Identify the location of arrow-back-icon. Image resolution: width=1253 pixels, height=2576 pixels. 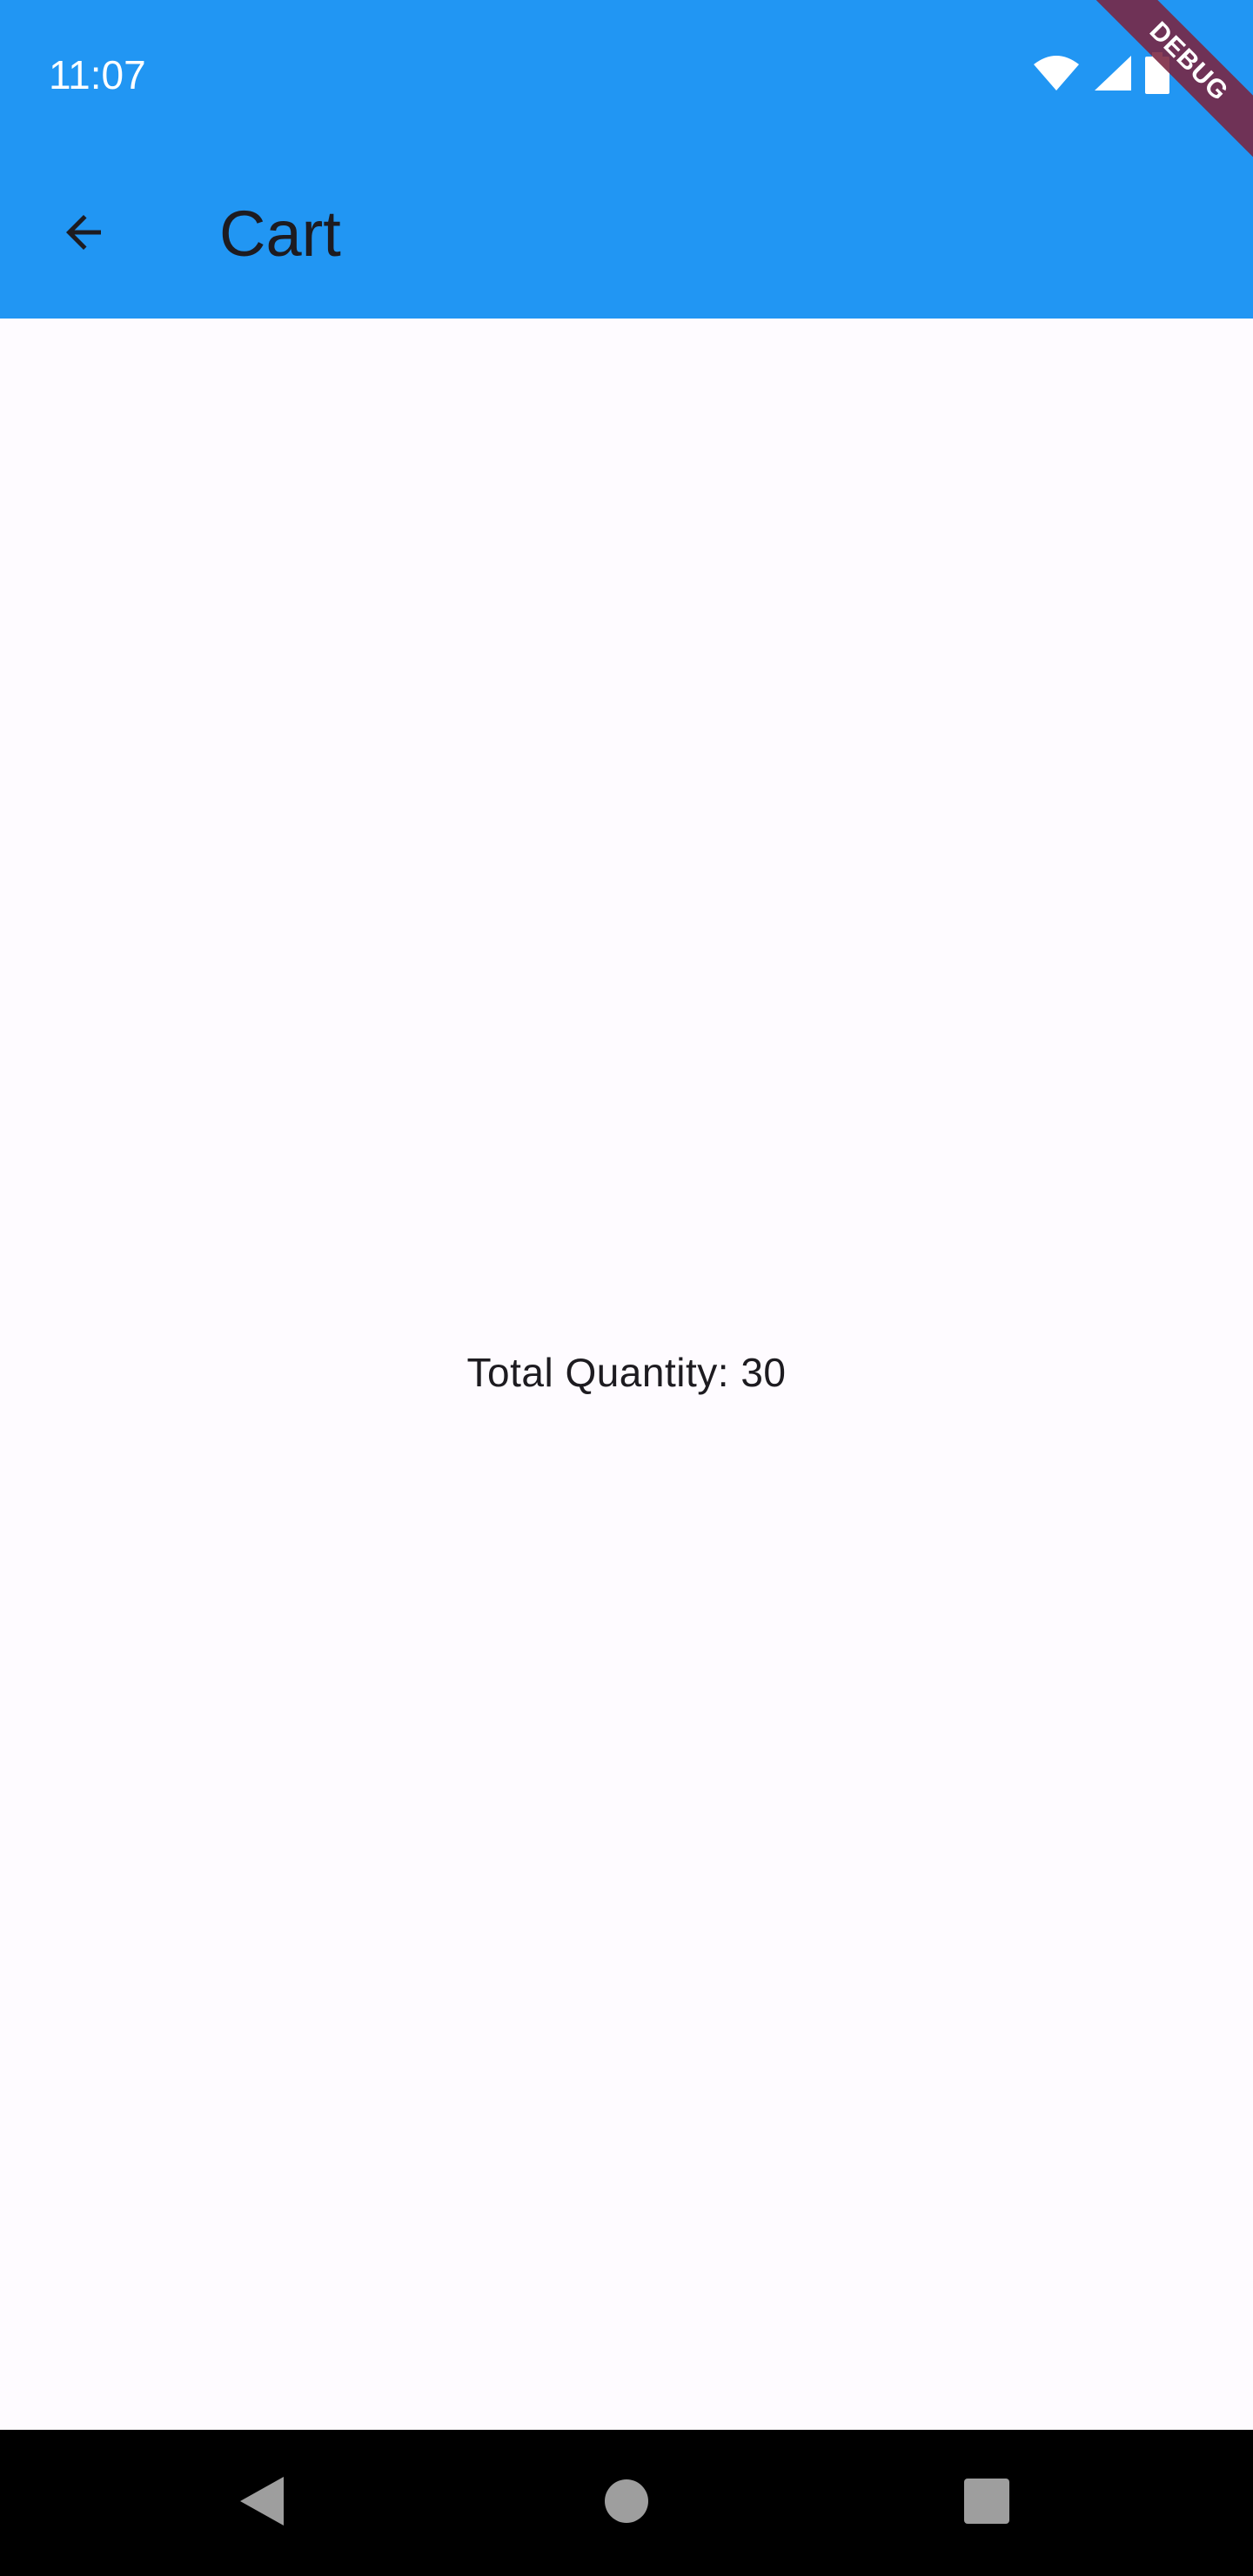
(83, 234).